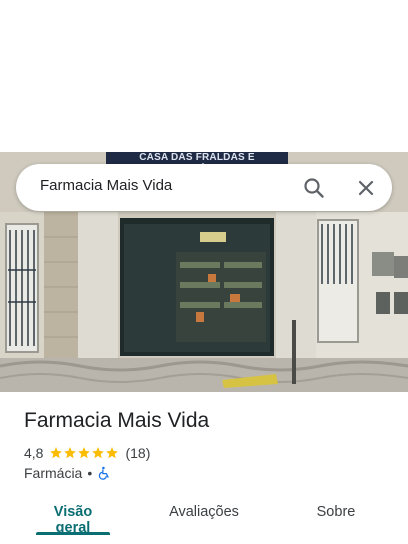  What do you see at coordinates (73, 533) in the screenshot?
I see `active-tab-indicator` at bounding box center [73, 533].